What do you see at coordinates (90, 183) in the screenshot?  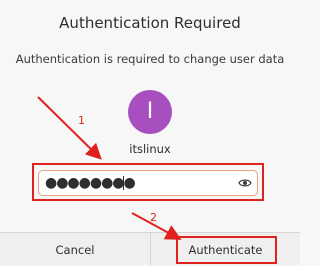 I see `password-masked-value: ●●●●●●●●` at bounding box center [90, 183].